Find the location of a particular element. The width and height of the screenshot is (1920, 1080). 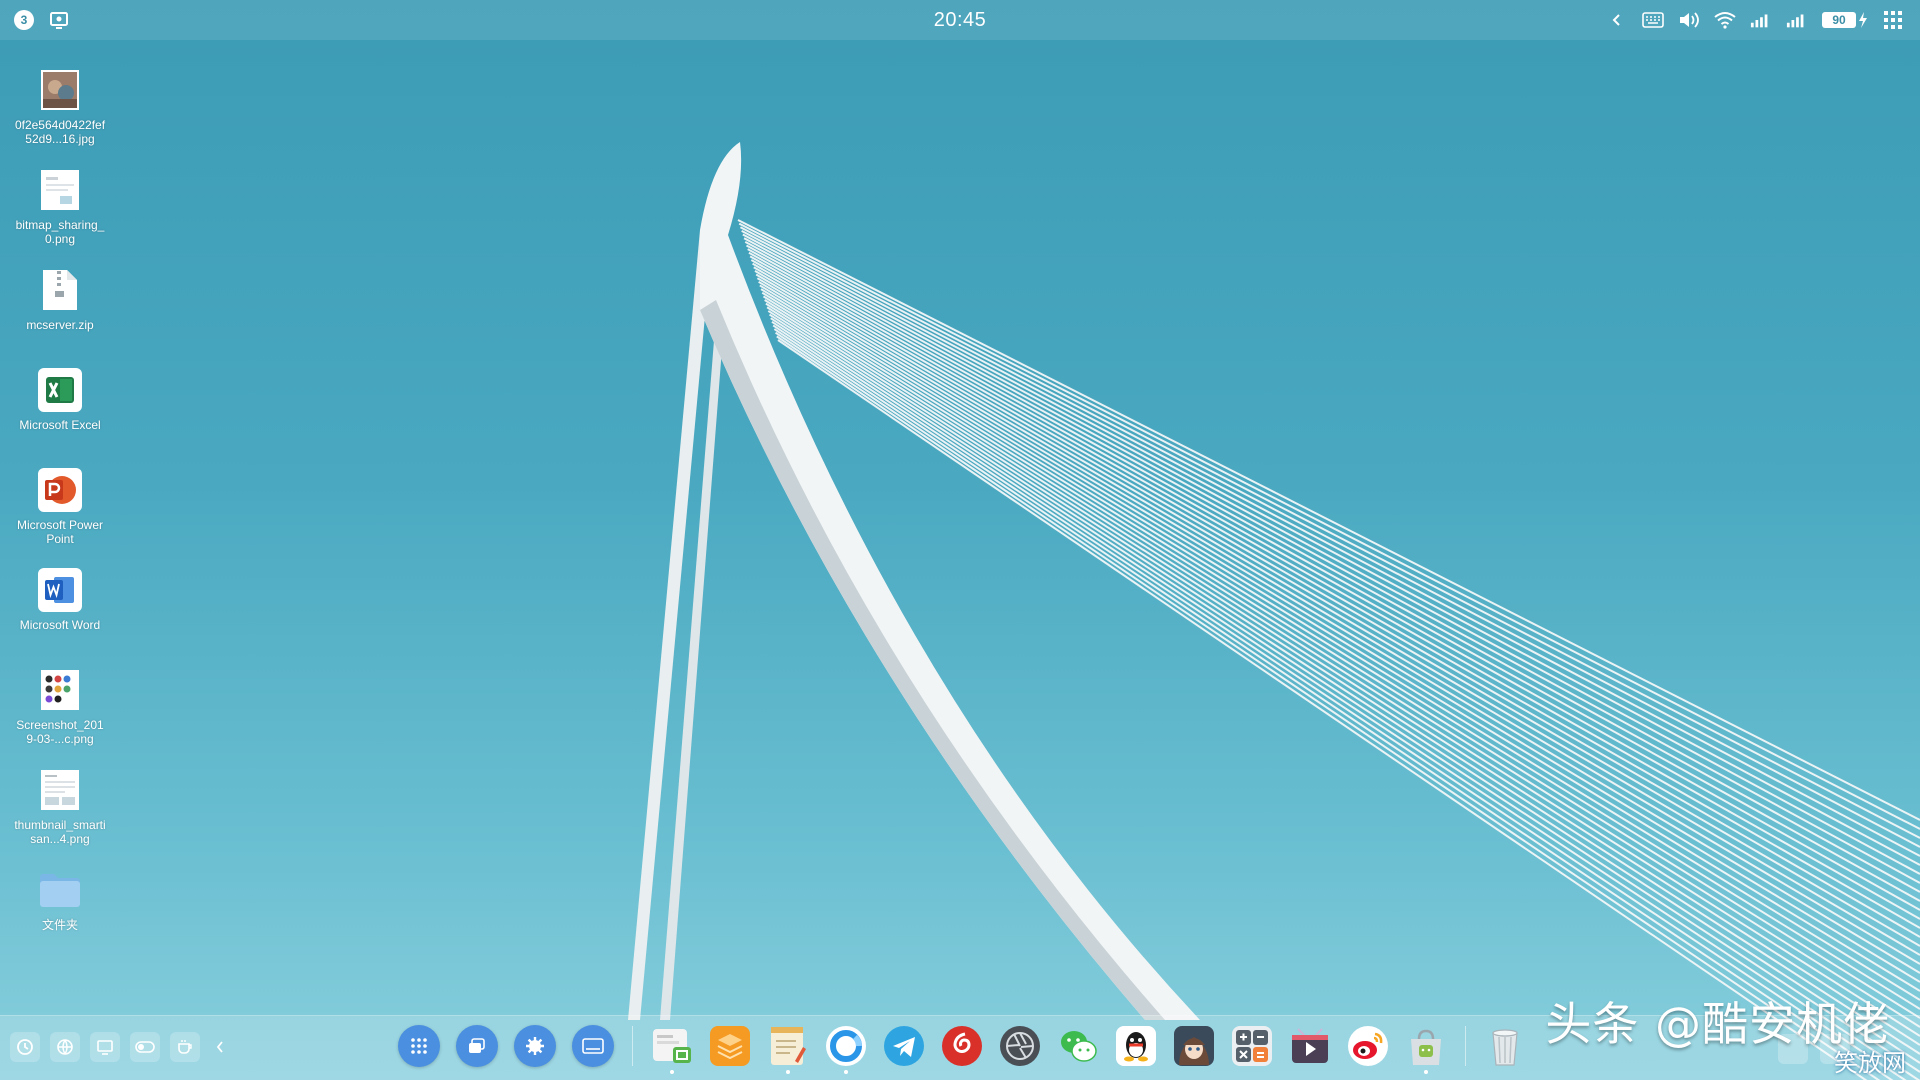

dock-app-layers is located at coordinates (730, 1046).